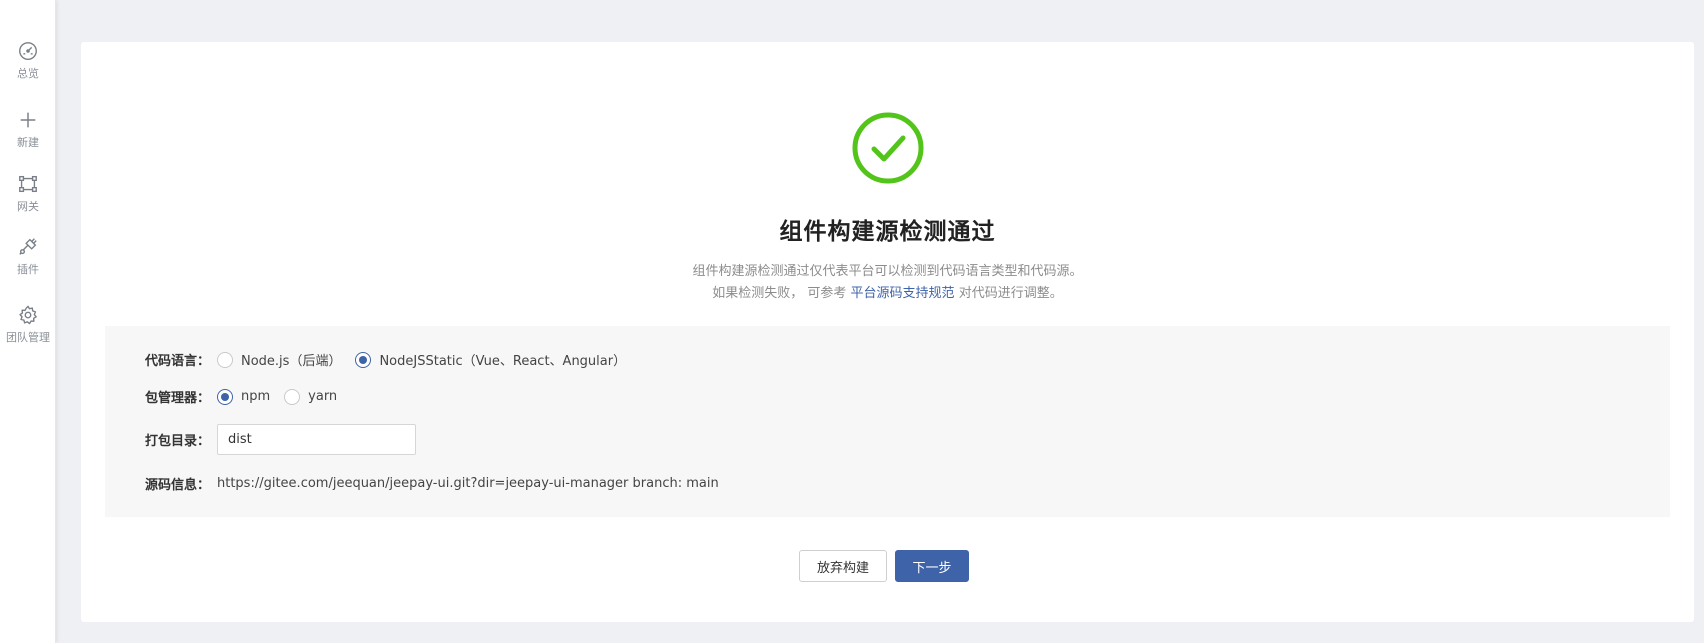  Describe the element at coordinates (28, 337) in the screenshot. I see `sidebar-item-label: 团队管理` at that location.